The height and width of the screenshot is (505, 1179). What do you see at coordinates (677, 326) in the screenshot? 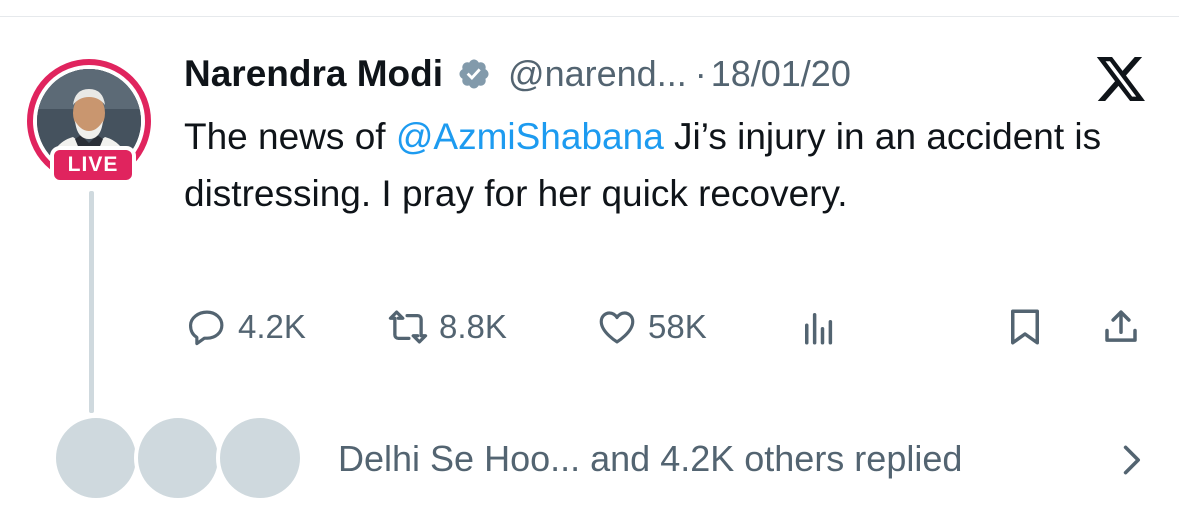
I see `like-count: 58K` at bounding box center [677, 326].